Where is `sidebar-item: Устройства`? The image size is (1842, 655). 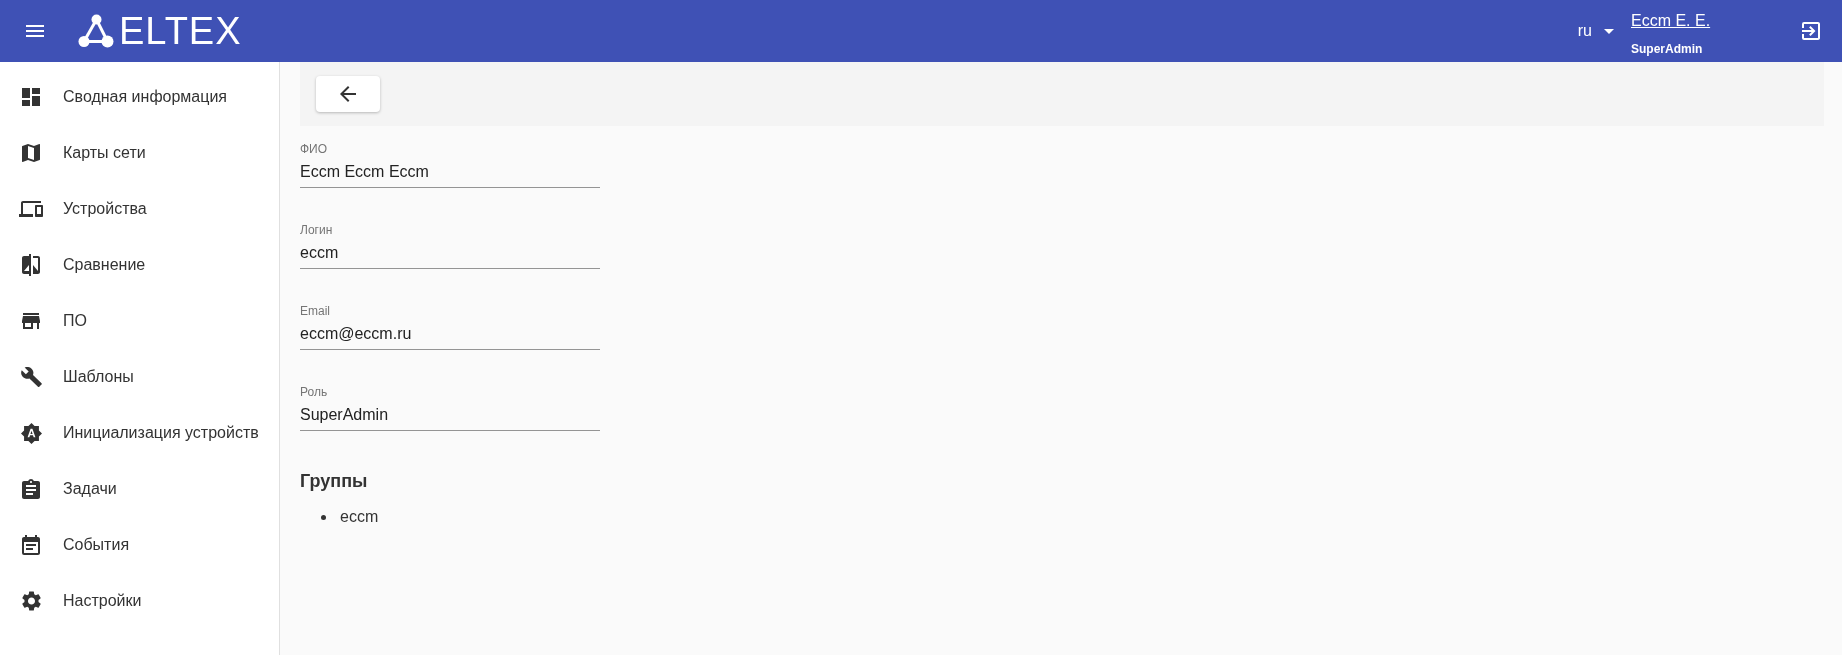
sidebar-item: Устройства is located at coordinates (139, 209).